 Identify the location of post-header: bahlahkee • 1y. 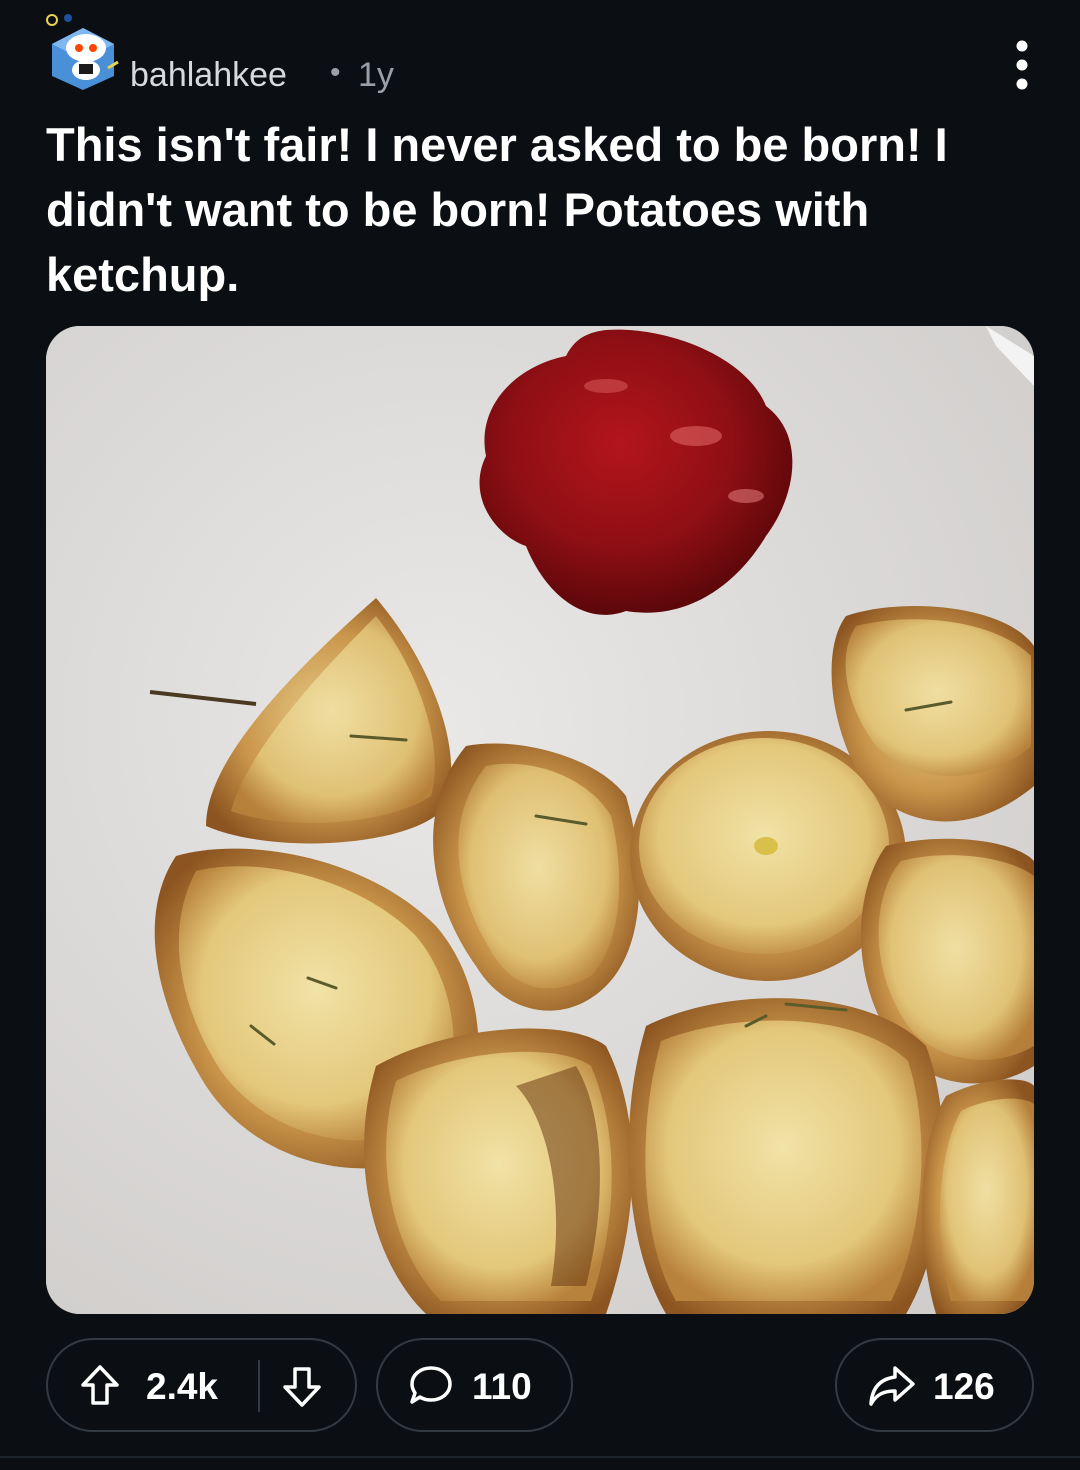
(540, 56).